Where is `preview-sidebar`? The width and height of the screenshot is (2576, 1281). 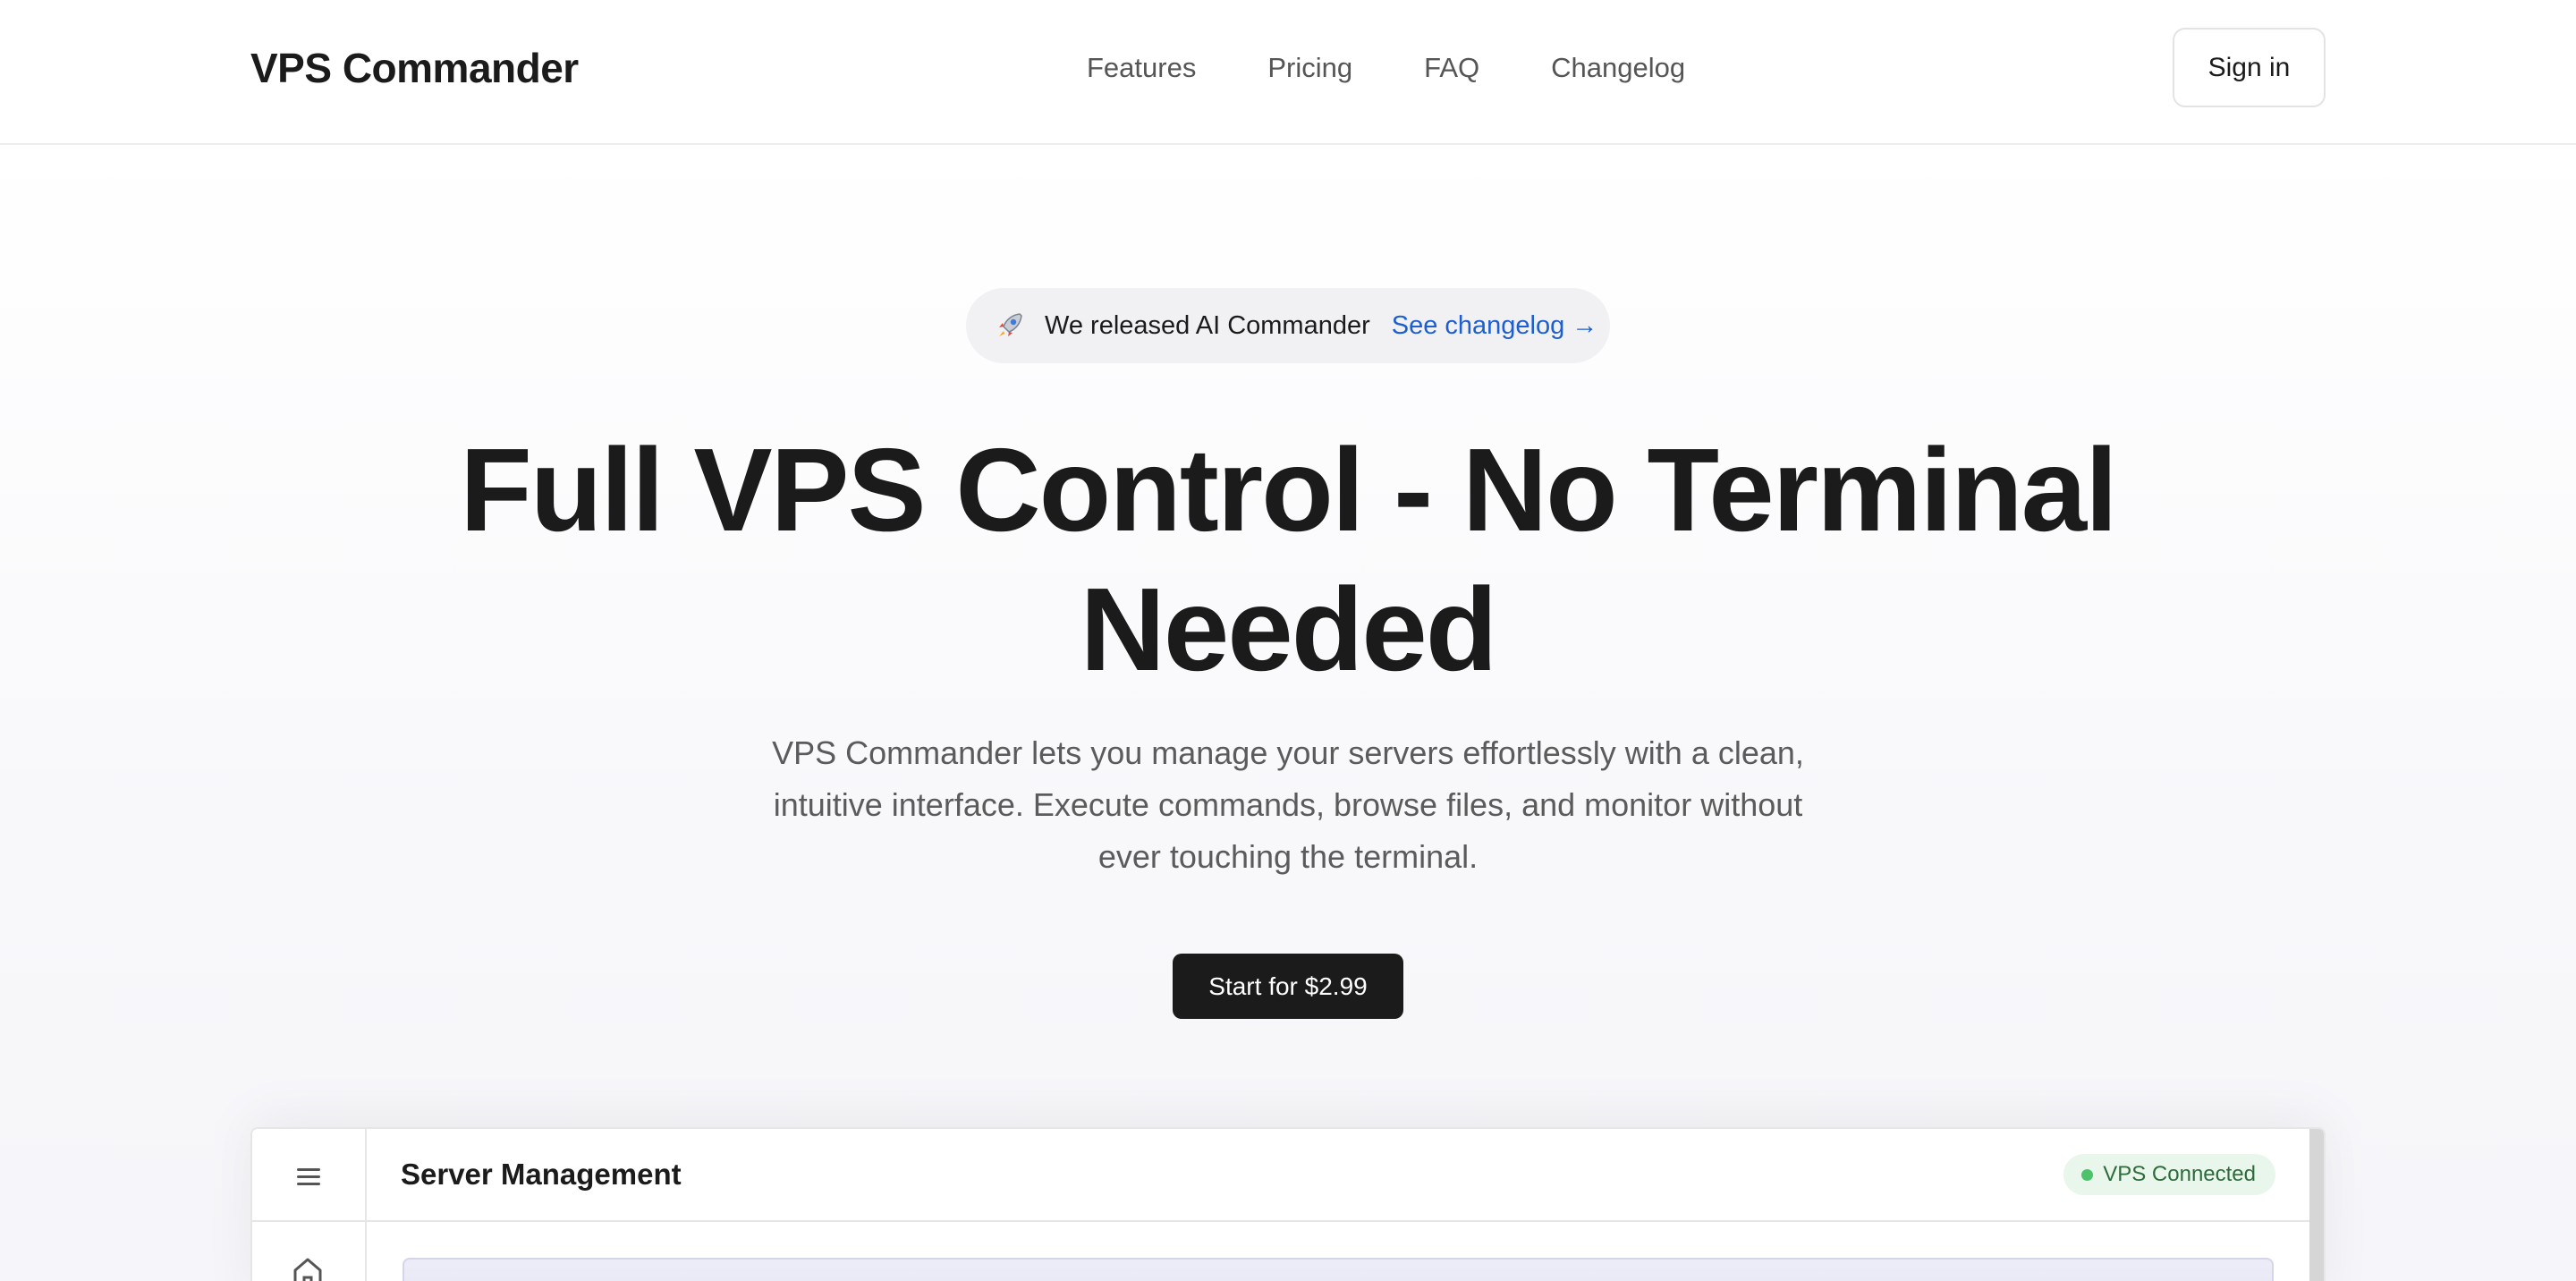
preview-sidebar is located at coordinates (309, 1205).